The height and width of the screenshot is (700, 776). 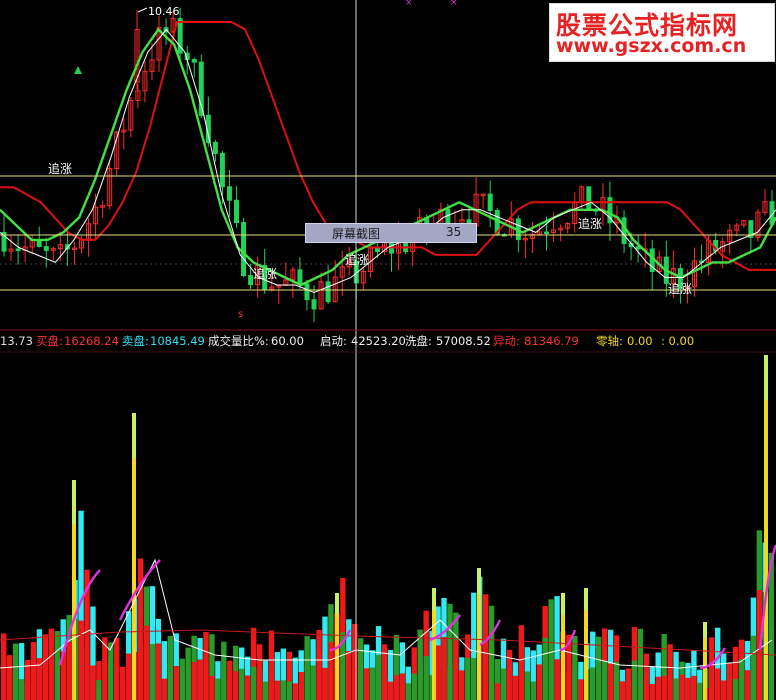 What do you see at coordinates (506, 341) in the screenshot?
I see `legend-anomaly-label: 异动:` at bounding box center [506, 341].